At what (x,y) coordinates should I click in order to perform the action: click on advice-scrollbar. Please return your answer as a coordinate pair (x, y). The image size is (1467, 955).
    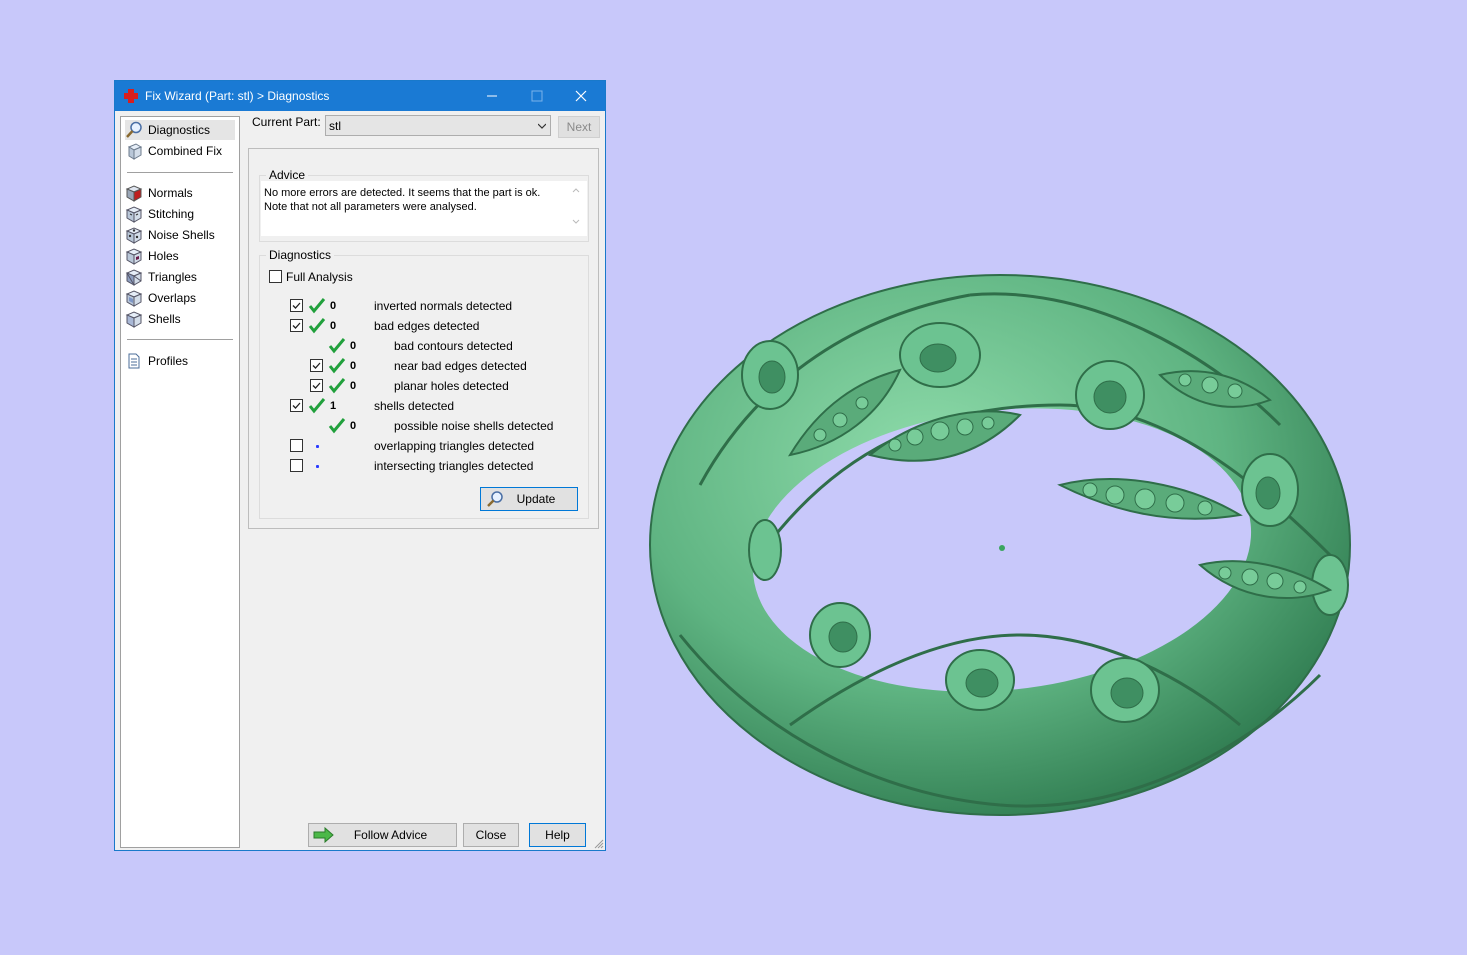
    Looking at the image, I should click on (576, 206).